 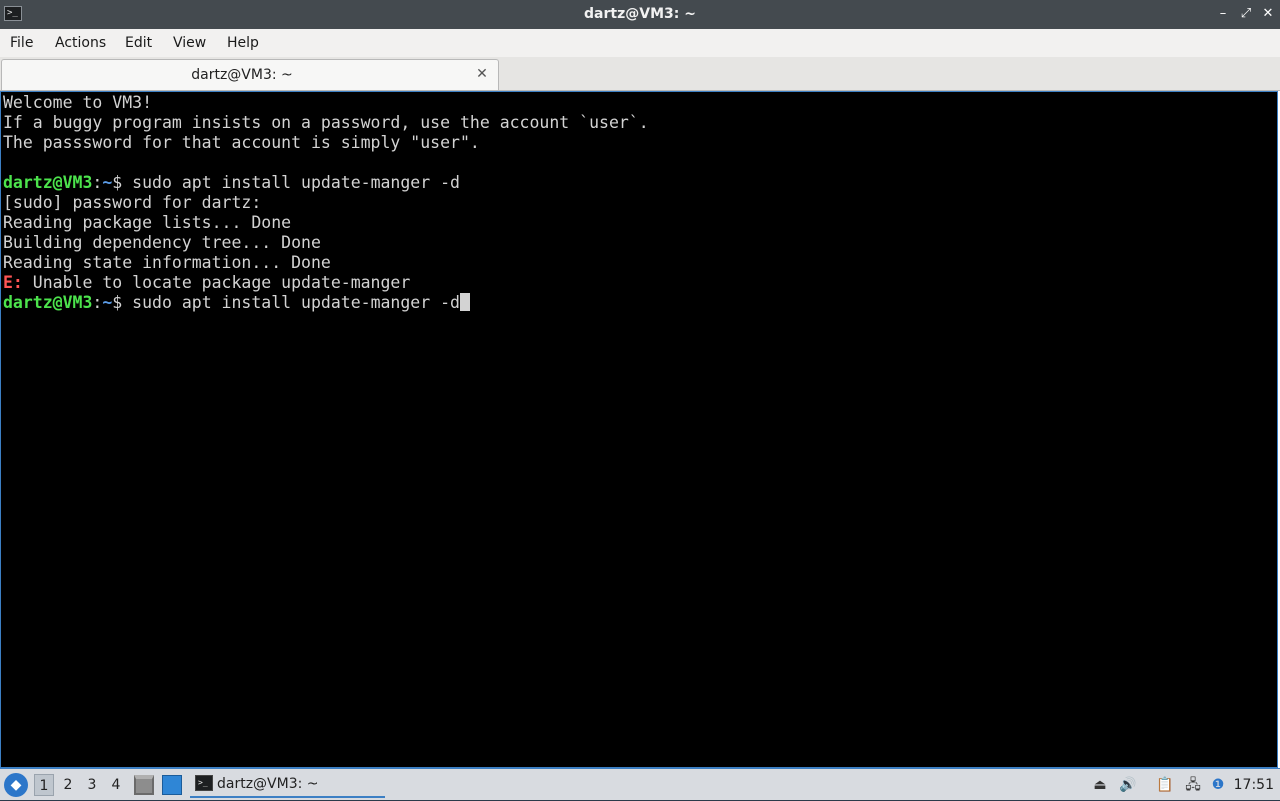 I want to click on volume-icon: 🔊, so click(x=1128, y=785).